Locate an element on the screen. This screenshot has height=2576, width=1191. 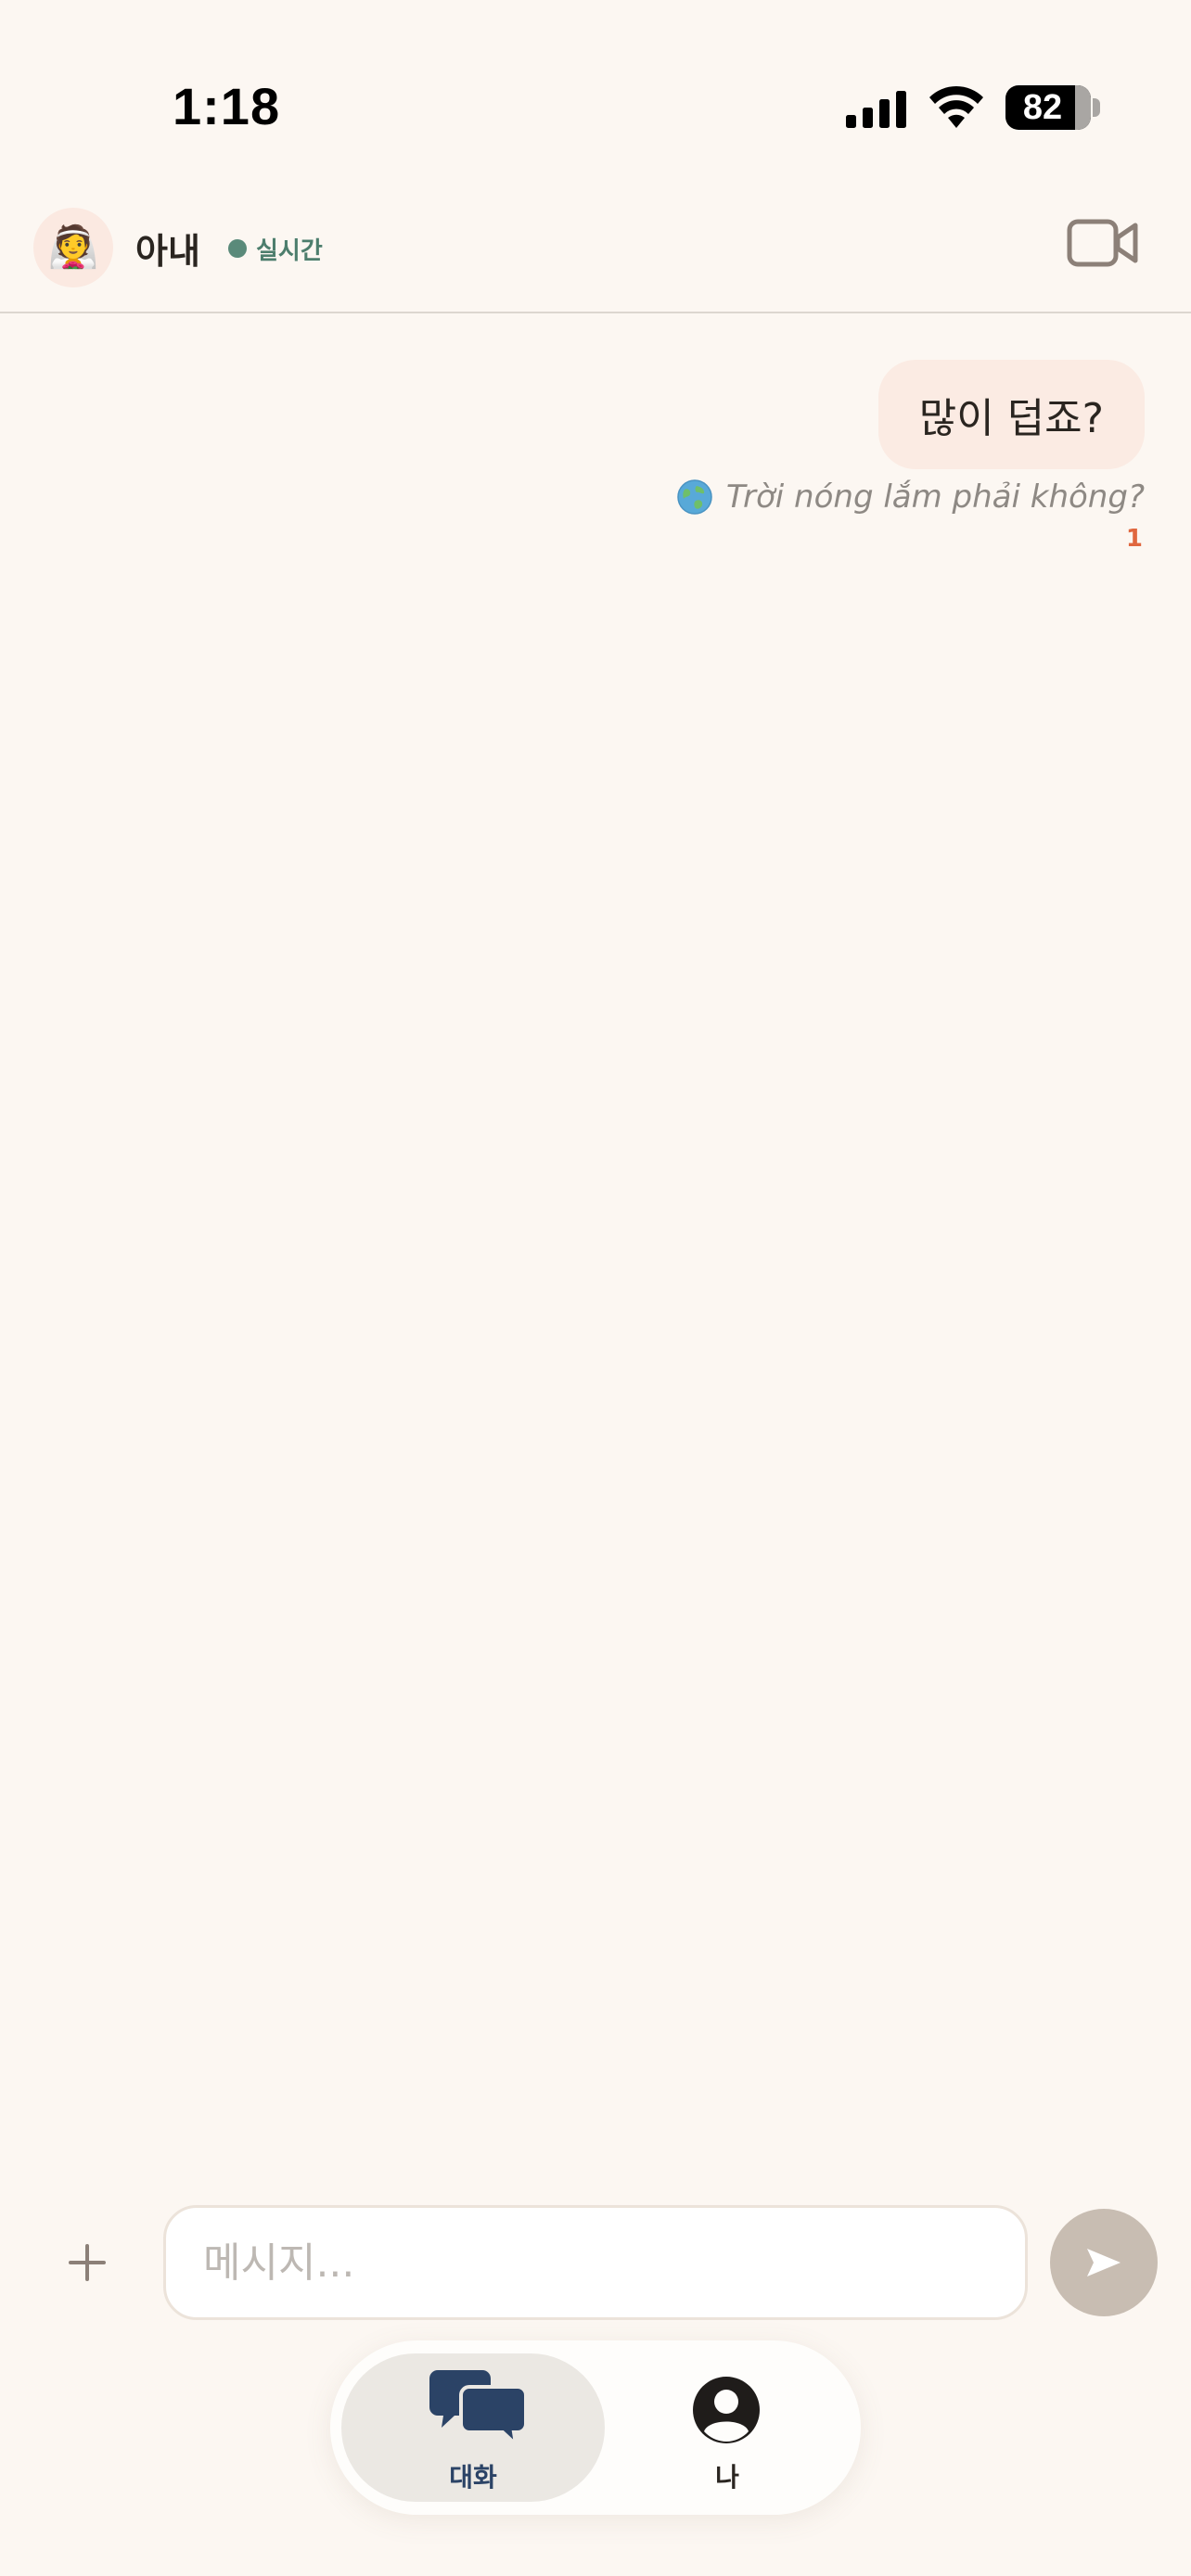
contact-avatar: 👰 is located at coordinates (73, 248).